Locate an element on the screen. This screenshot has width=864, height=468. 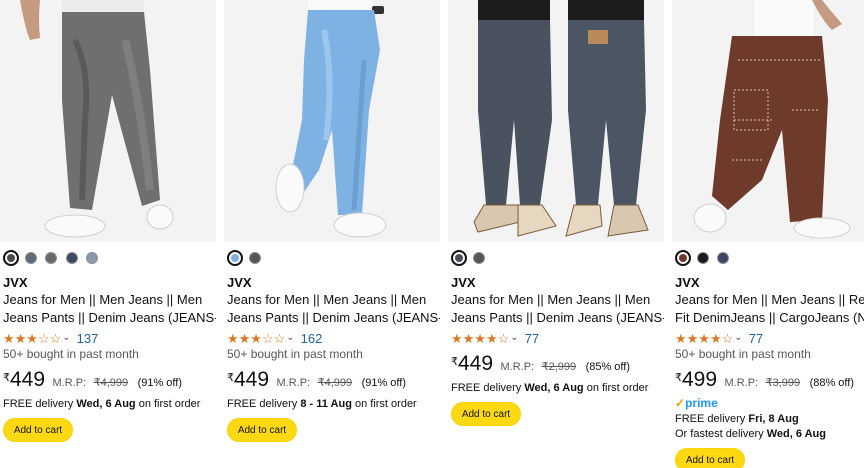
rating: ★★★☆☆⌄ 137 is located at coordinates (50, 339).